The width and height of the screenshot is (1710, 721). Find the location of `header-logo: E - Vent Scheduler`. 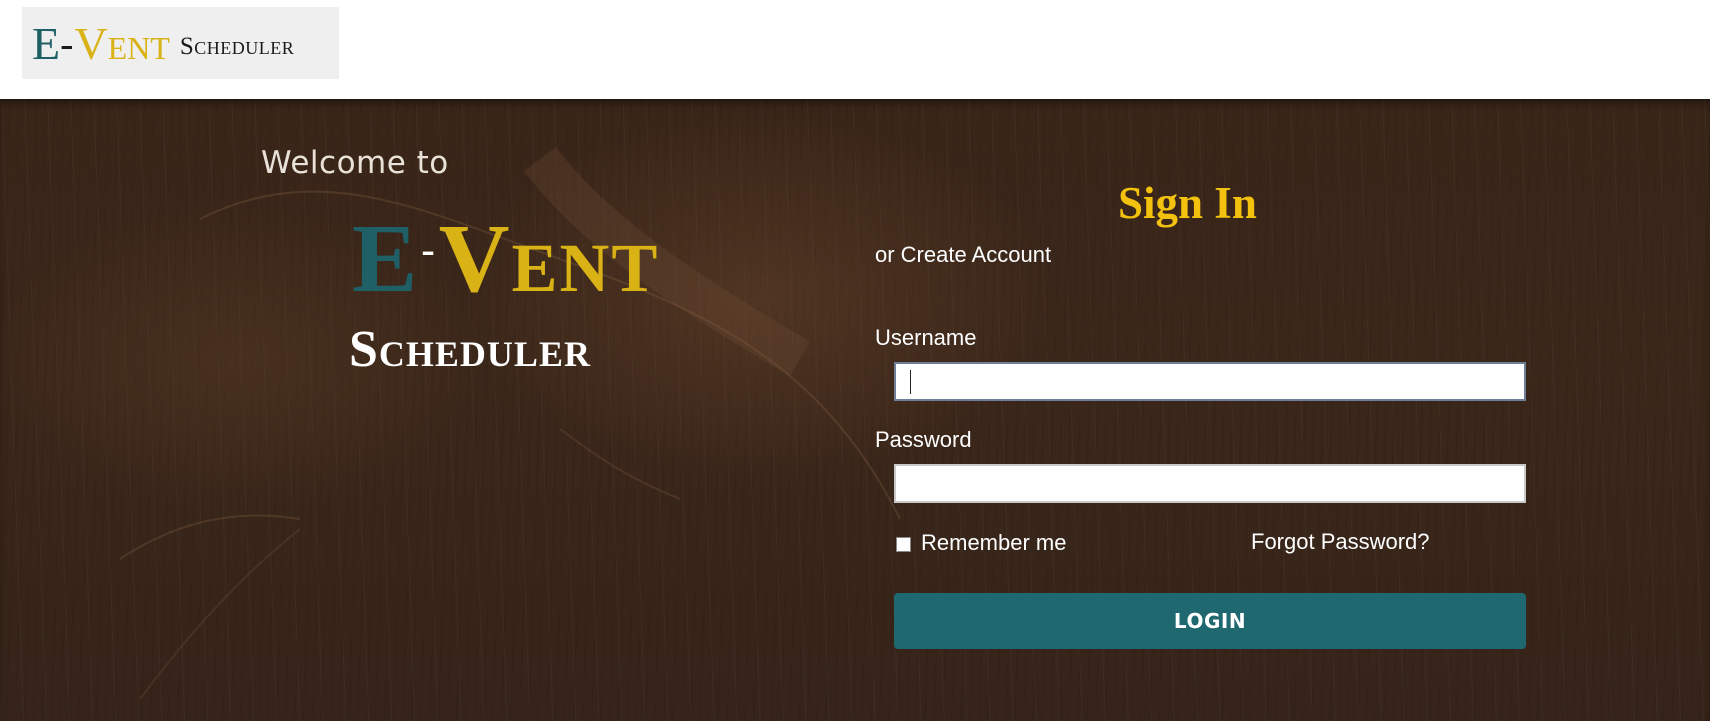

header-logo: E - Vent Scheduler is located at coordinates (180, 43).